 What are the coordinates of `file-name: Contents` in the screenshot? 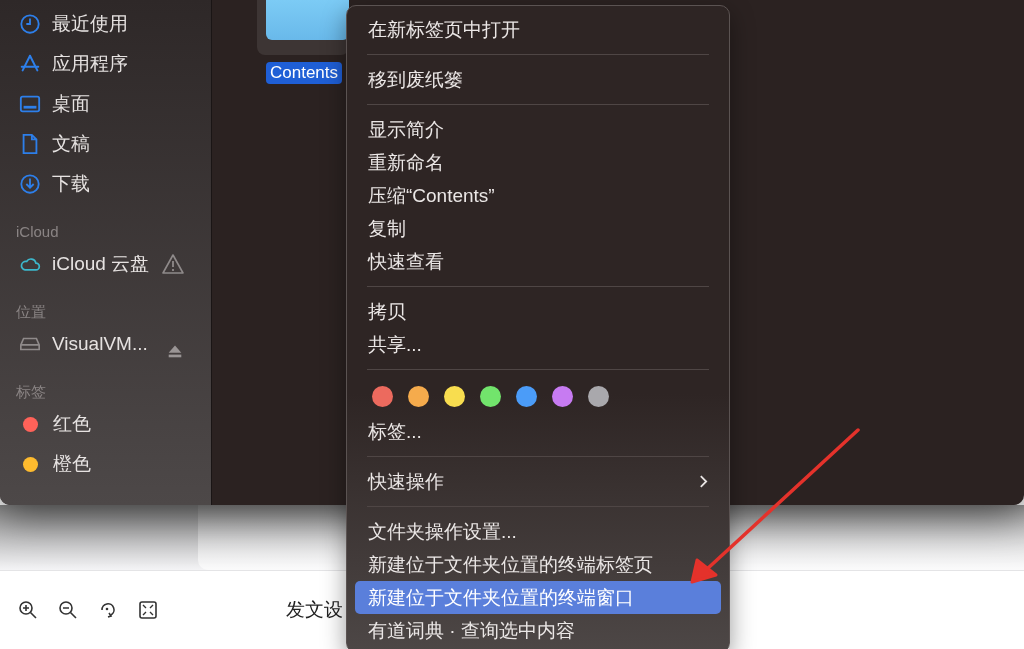 It's located at (304, 73).